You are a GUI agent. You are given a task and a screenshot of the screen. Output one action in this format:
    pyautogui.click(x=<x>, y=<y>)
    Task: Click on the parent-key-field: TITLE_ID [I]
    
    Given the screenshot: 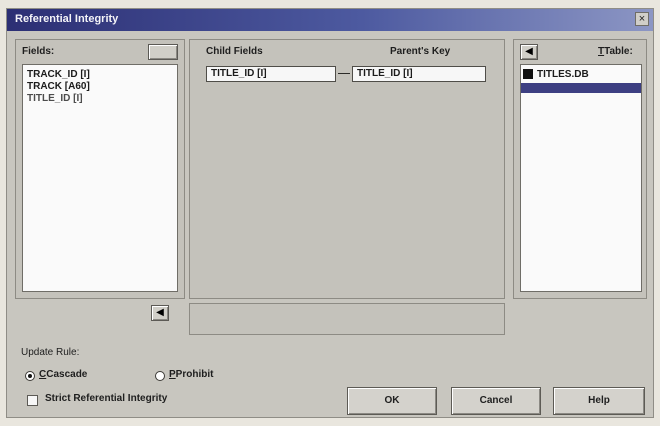 What is the action you would take?
    pyautogui.click(x=419, y=74)
    